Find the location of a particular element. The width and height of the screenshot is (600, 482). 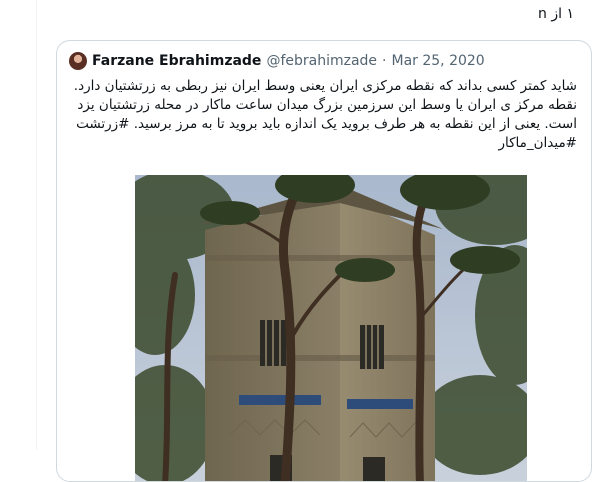

timeline-divider is located at coordinates (36, 225).